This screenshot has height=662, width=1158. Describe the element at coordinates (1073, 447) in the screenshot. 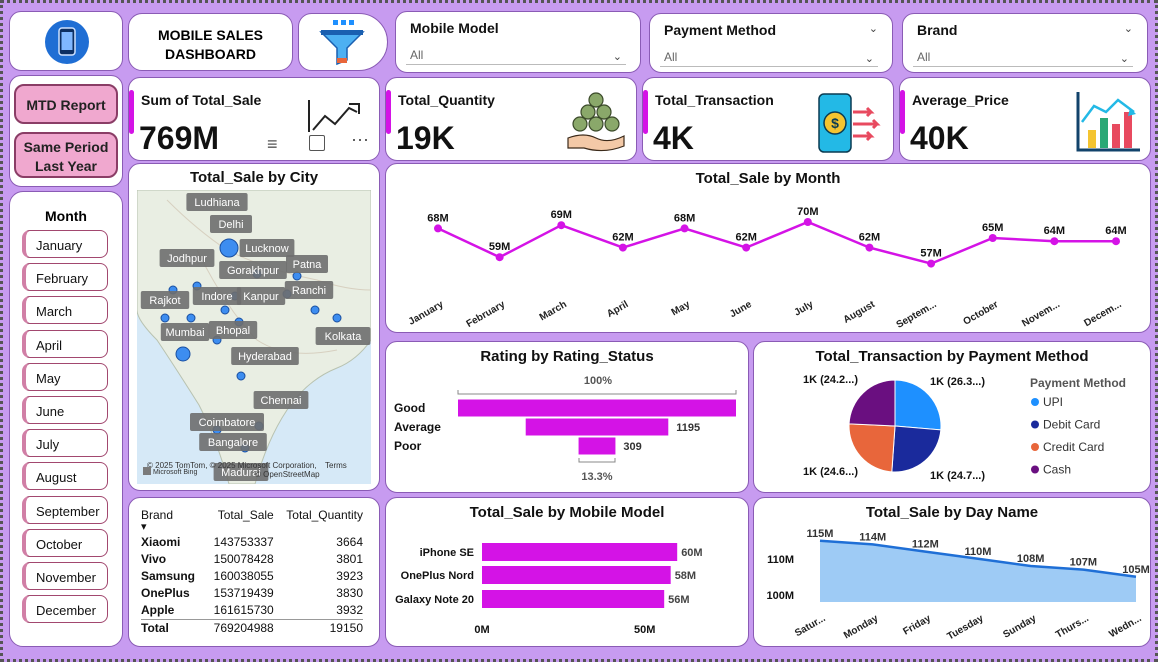

I see `legend-label: Credit Card` at that location.